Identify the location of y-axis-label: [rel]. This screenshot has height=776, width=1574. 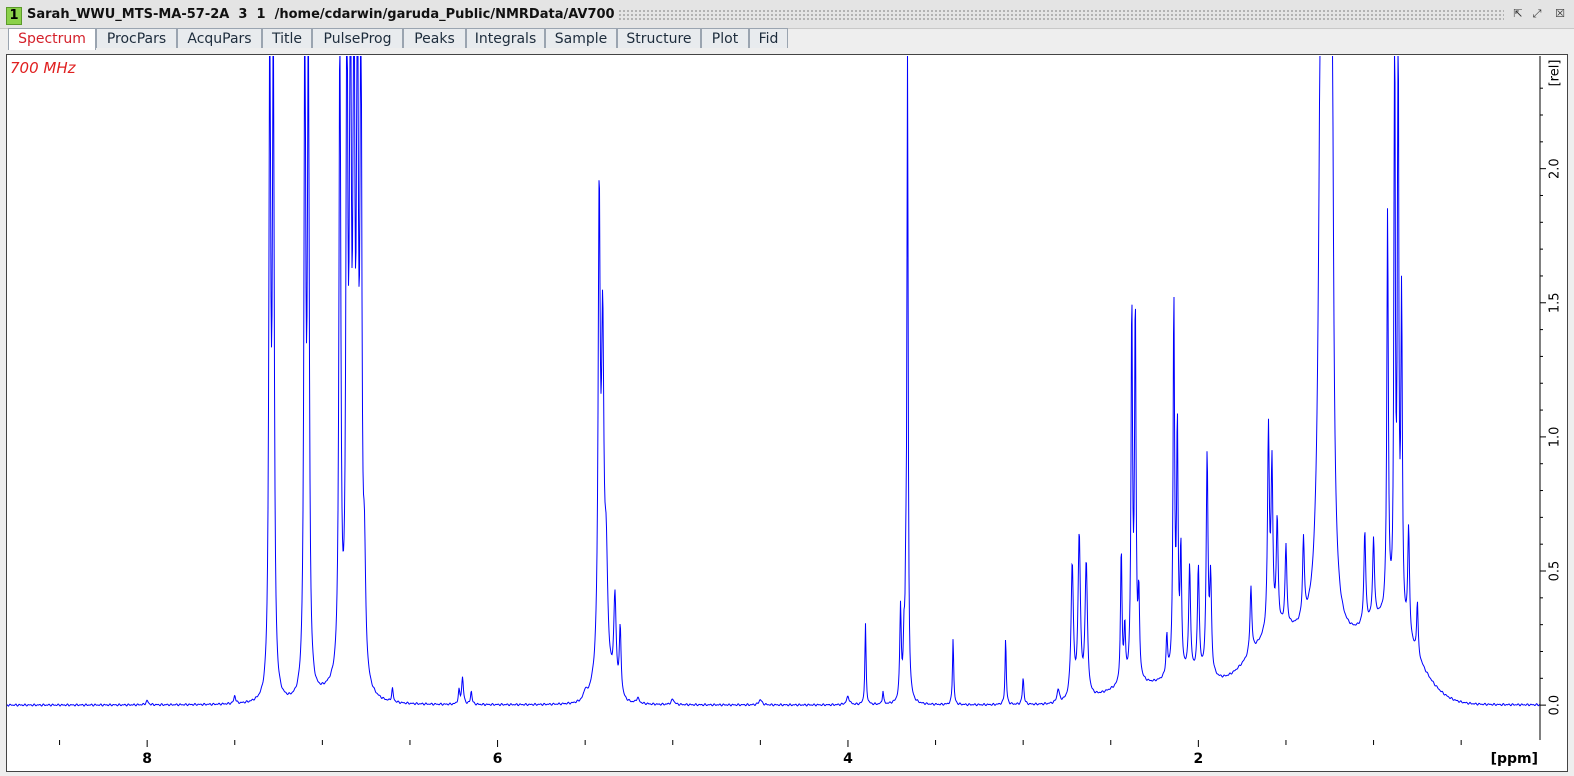
(1555, 73).